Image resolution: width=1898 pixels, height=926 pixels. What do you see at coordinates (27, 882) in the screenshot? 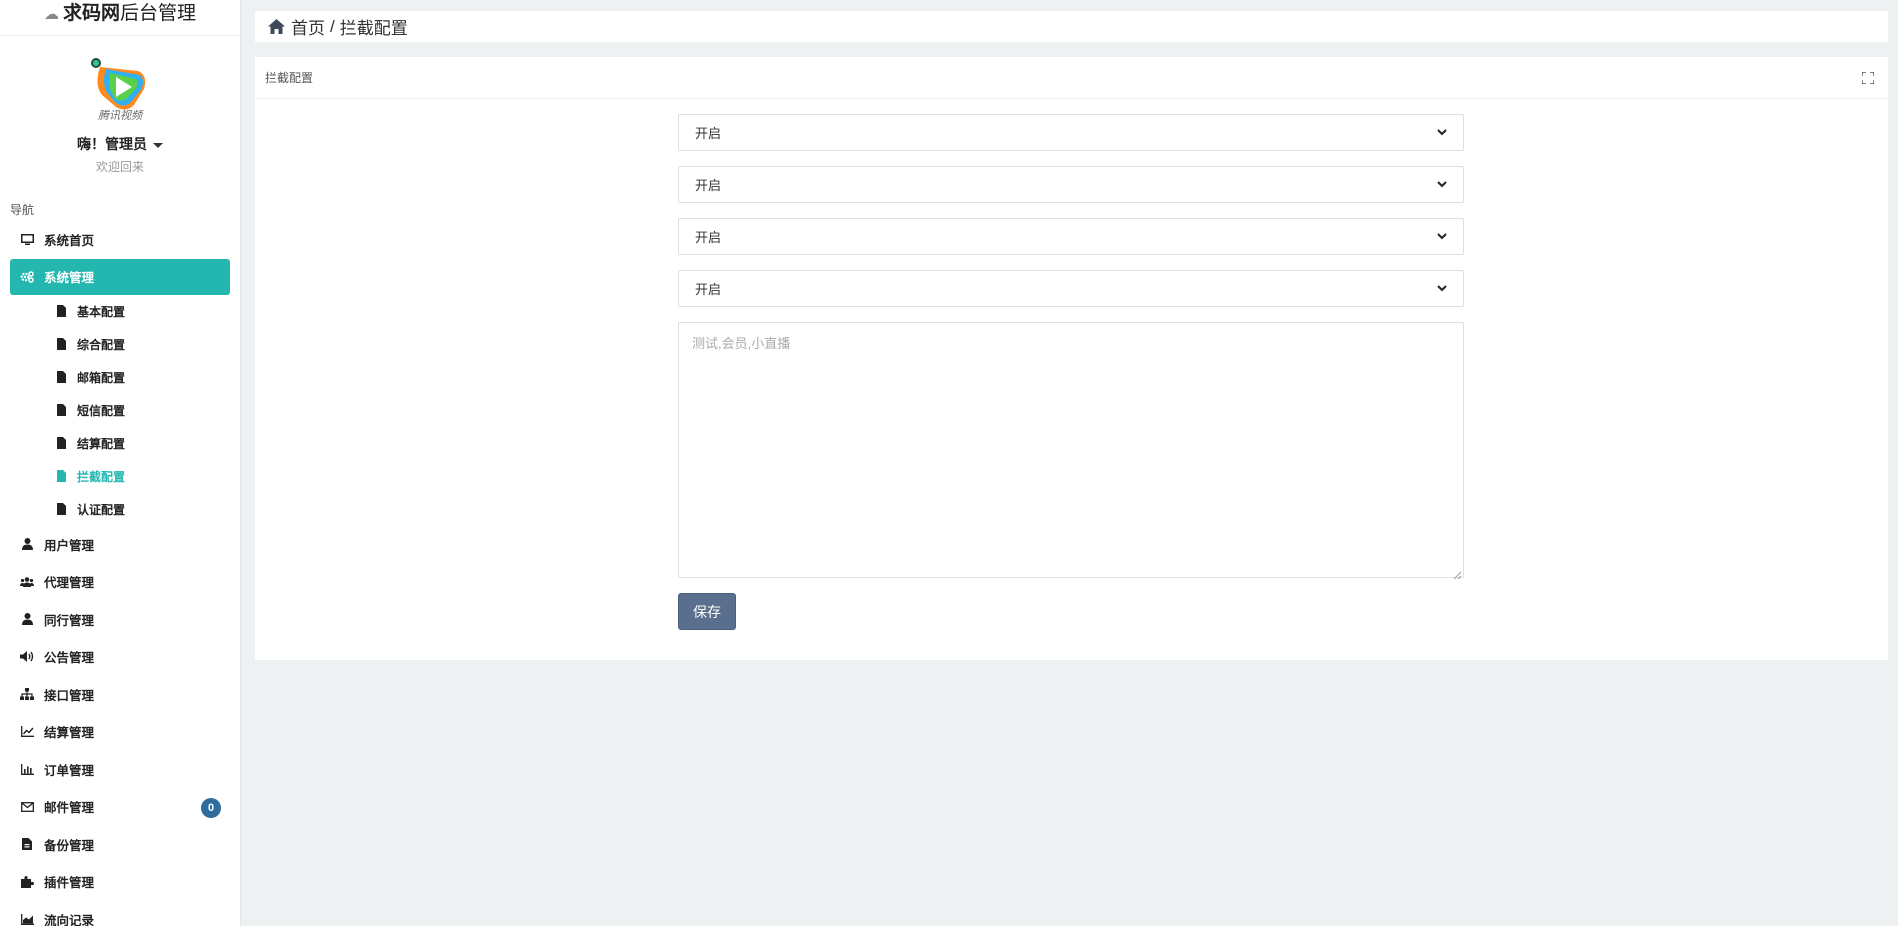
I see `puzzle-icon` at bounding box center [27, 882].